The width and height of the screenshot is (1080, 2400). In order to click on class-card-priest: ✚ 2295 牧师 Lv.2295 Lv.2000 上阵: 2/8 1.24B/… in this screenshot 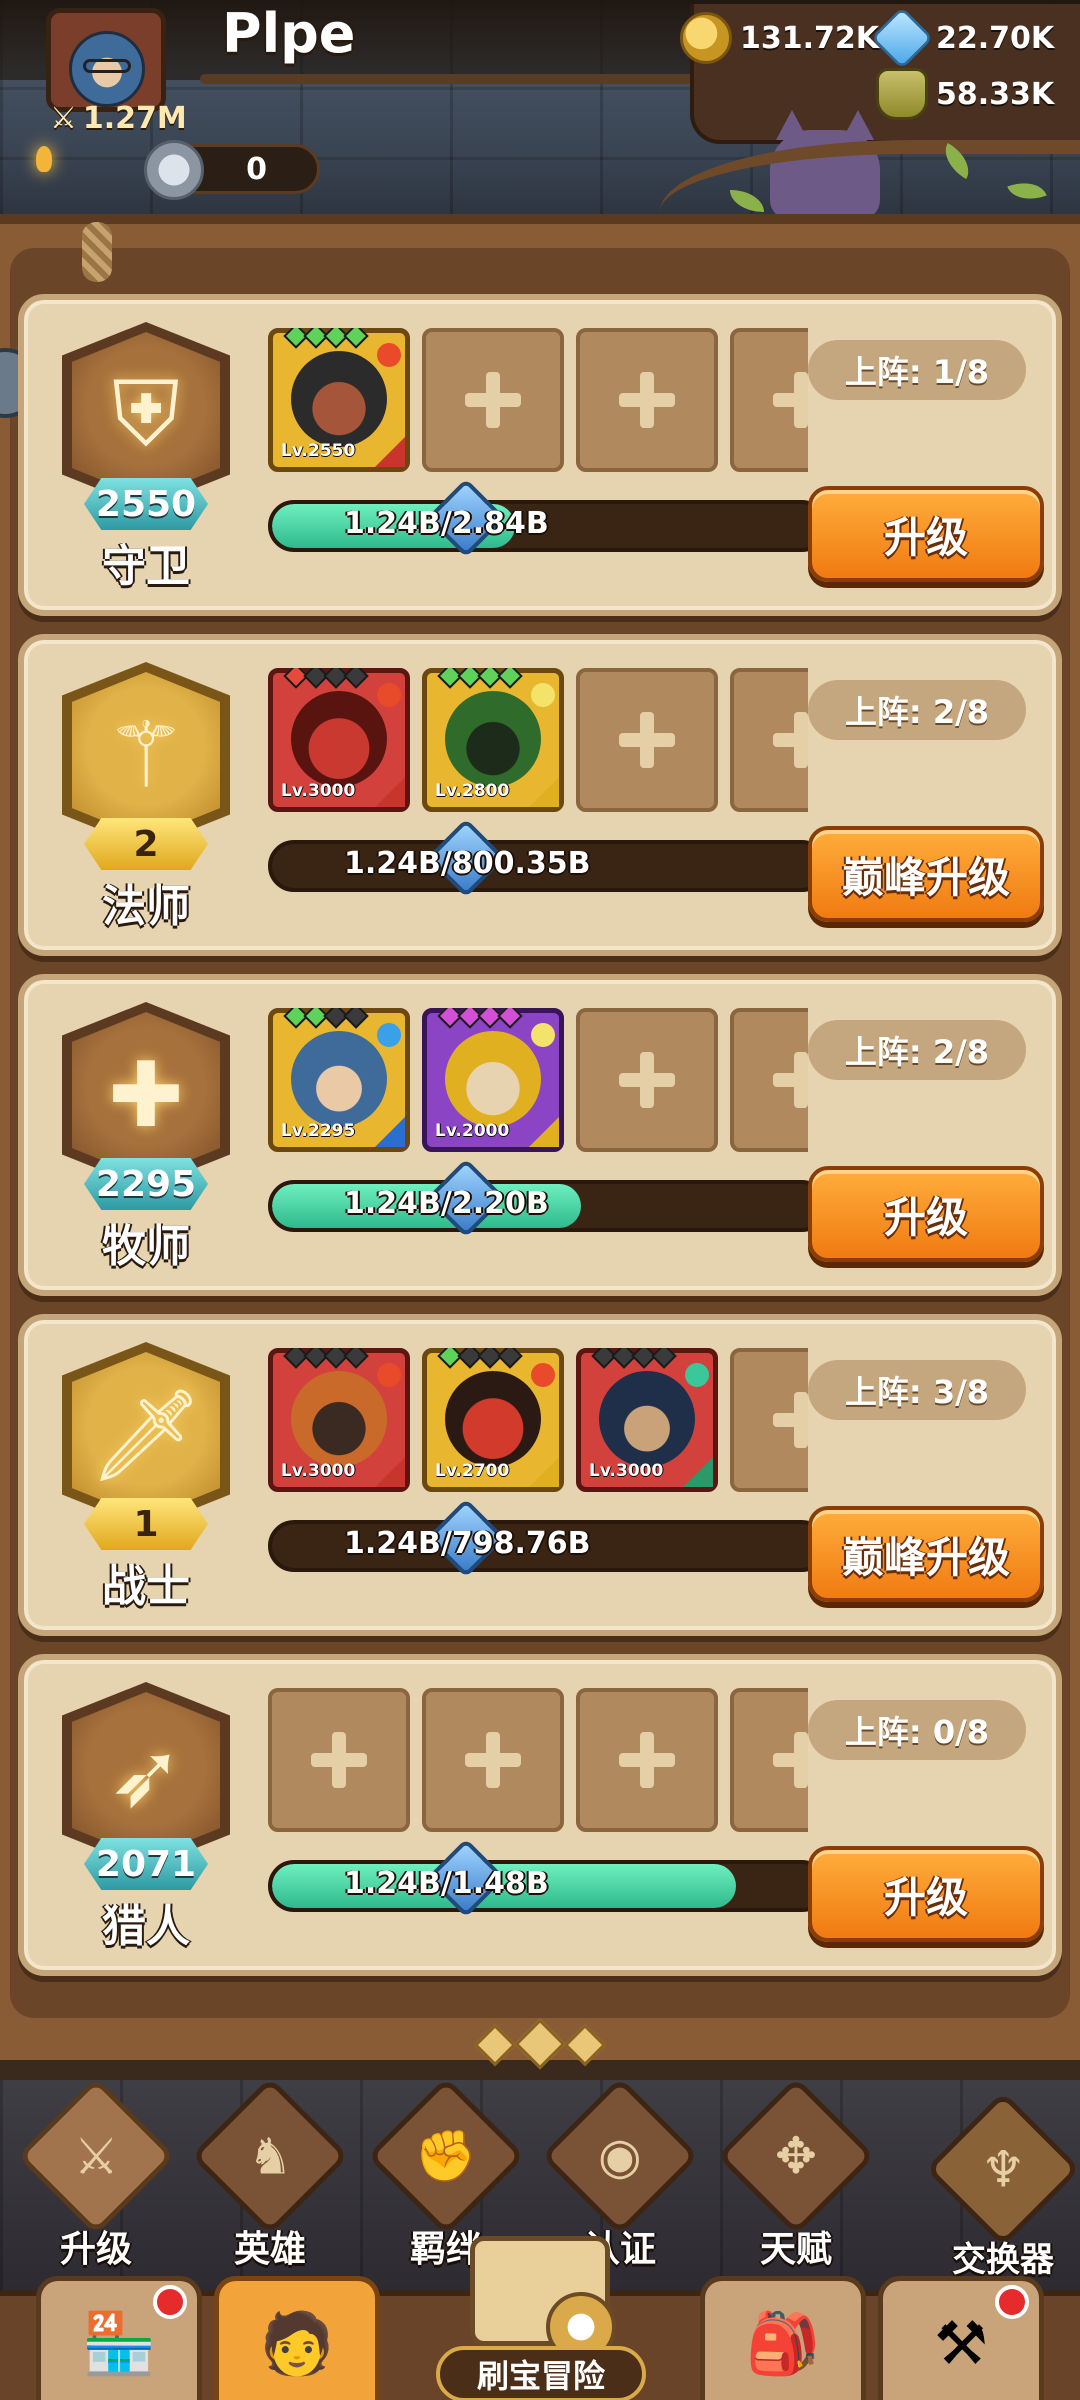, I will do `click(540, 1135)`.